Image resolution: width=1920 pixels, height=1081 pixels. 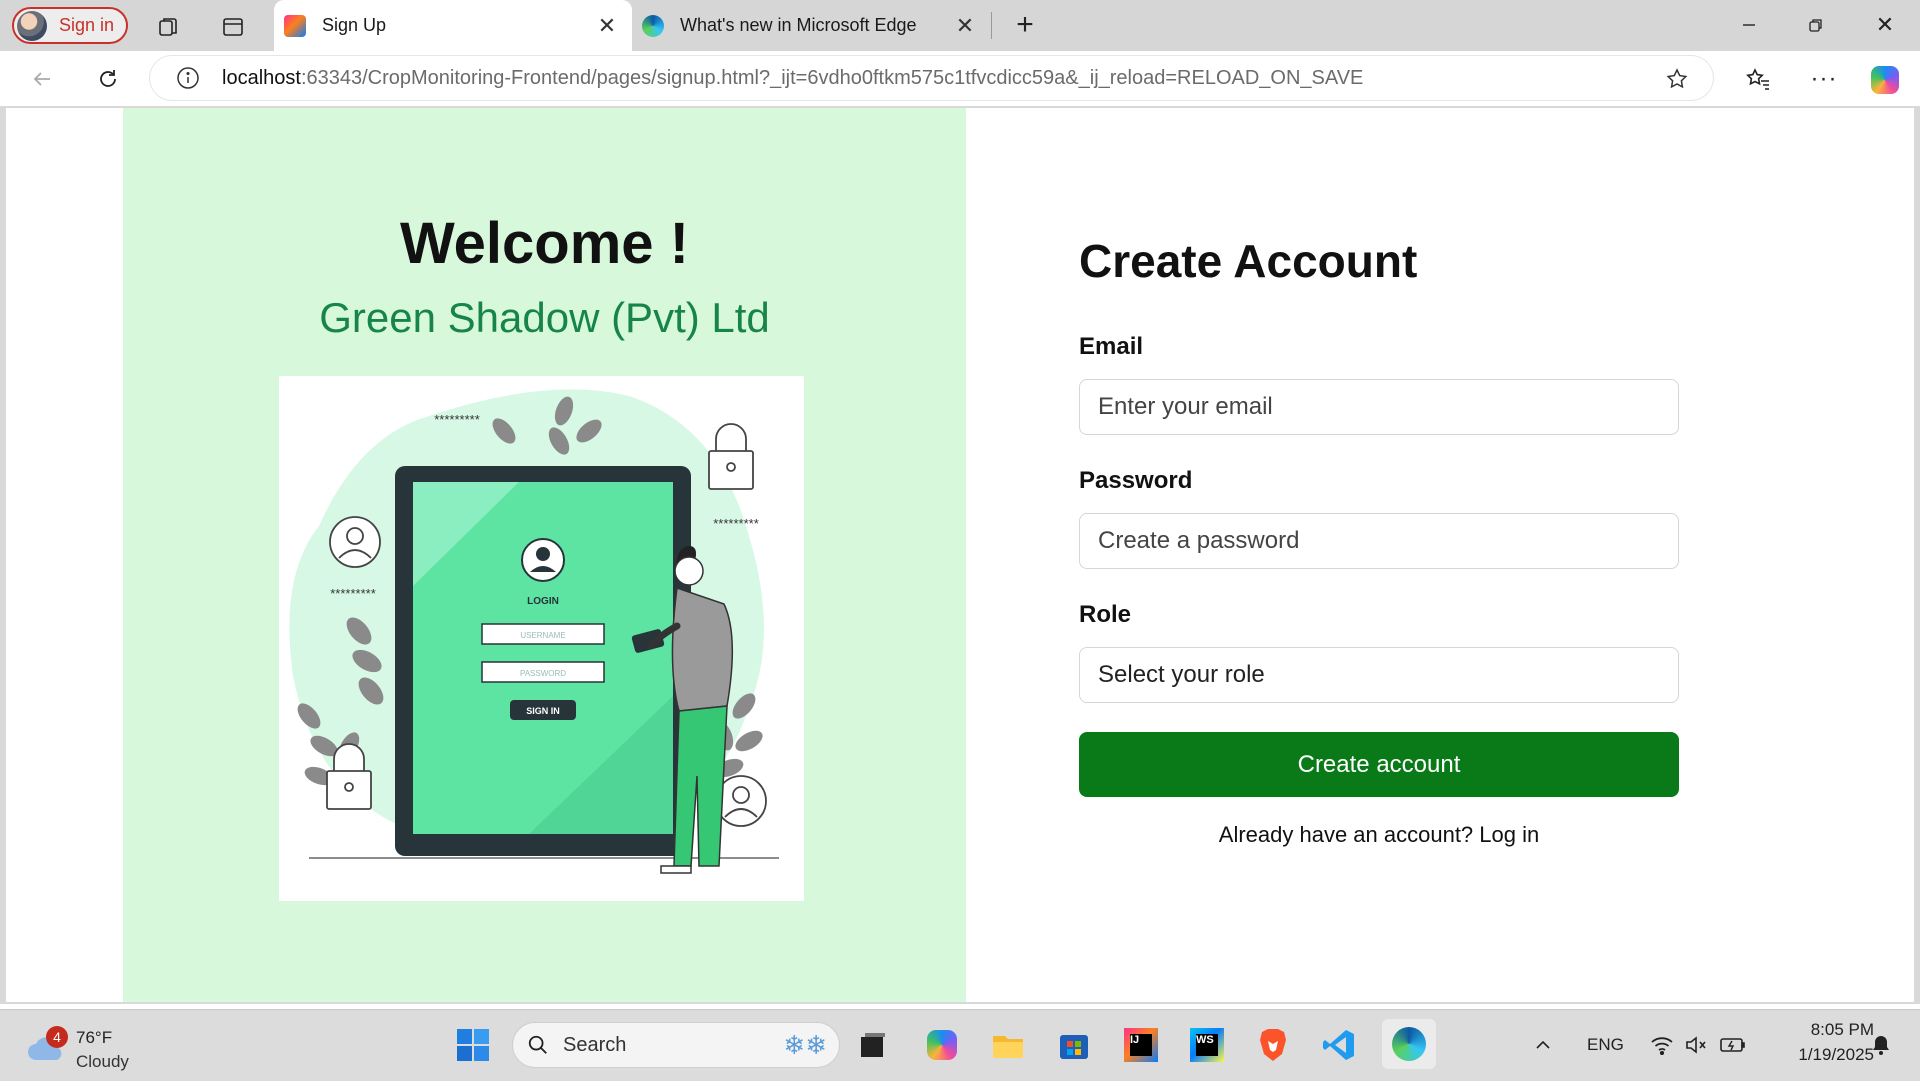 I want to click on illus-username-placeholder: USERNAME, so click(x=542, y=635).